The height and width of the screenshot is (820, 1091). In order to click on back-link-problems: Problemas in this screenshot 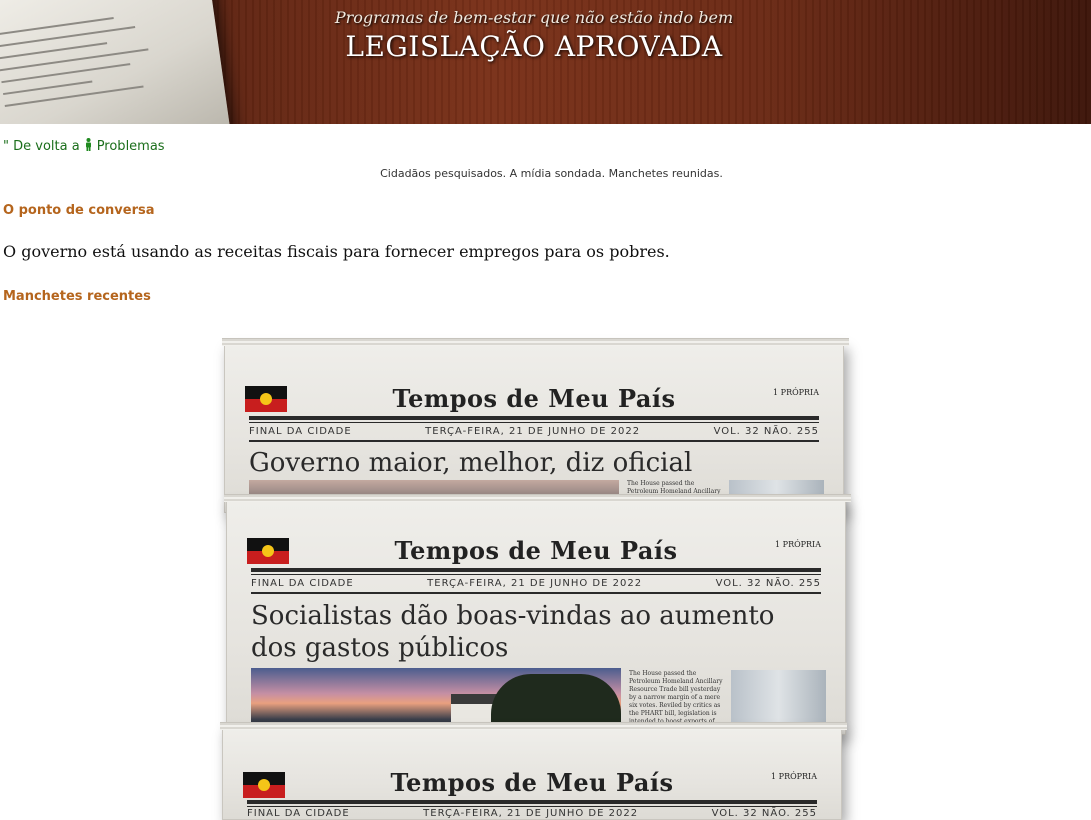, I will do `click(131, 146)`.